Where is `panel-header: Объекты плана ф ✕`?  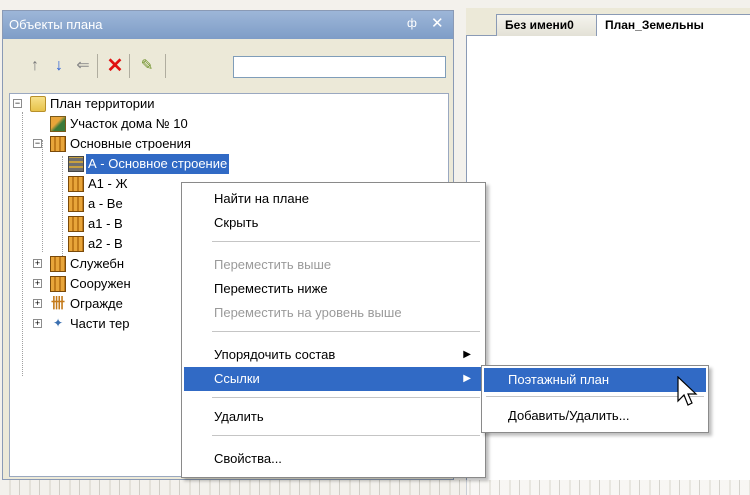
panel-header: Объекты плана ф ✕ is located at coordinates (228, 25).